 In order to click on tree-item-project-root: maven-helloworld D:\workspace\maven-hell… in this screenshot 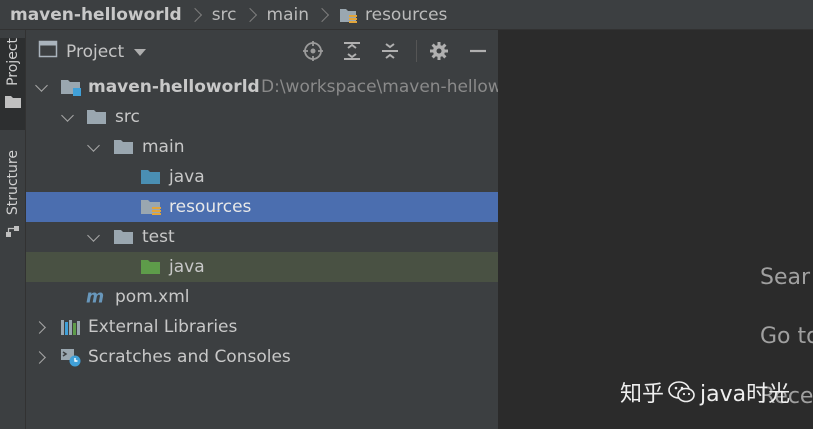, I will do `click(262, 87)`.